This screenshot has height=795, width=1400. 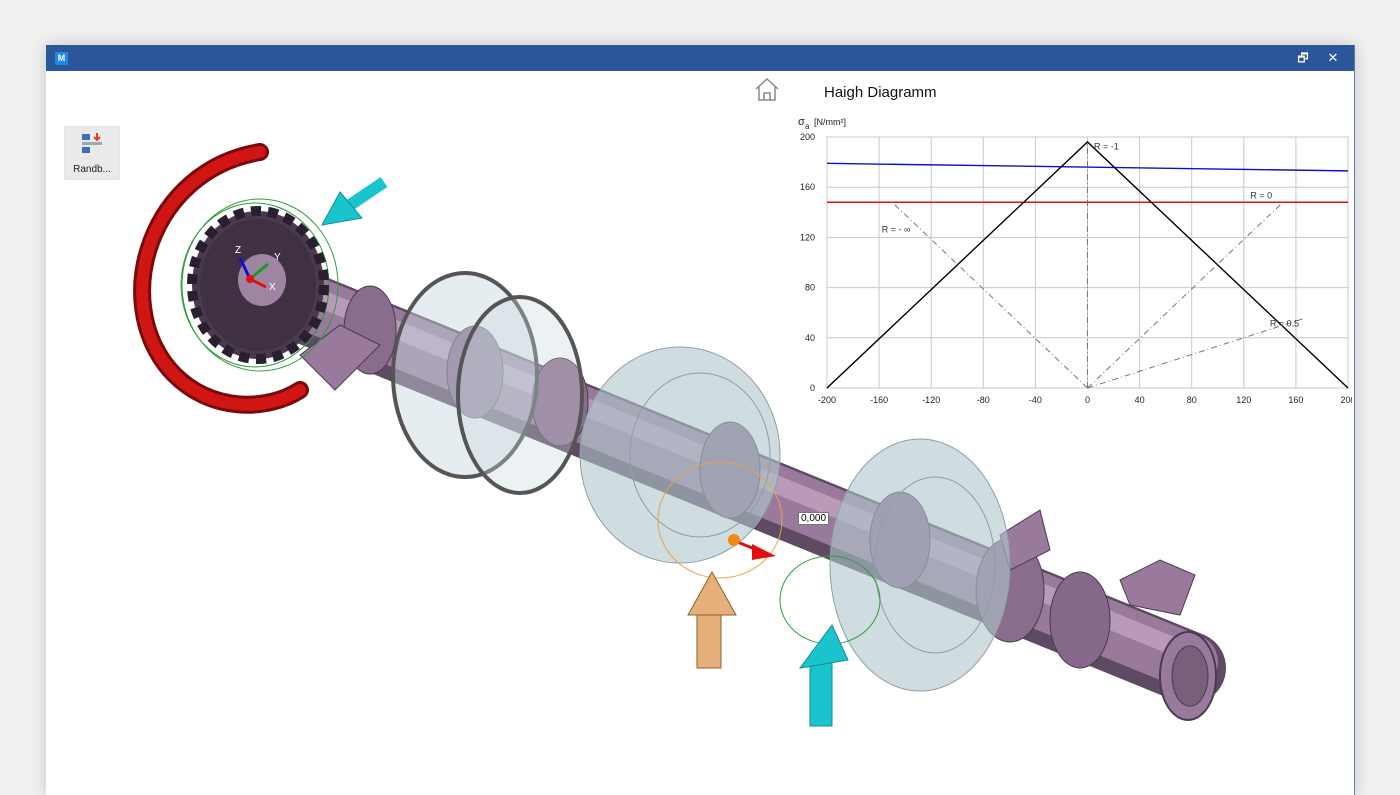 What do you see at coordinates (827, 400) in the screenshot?
I see `x-tick-label: -200` at bounding box center [827, 400].